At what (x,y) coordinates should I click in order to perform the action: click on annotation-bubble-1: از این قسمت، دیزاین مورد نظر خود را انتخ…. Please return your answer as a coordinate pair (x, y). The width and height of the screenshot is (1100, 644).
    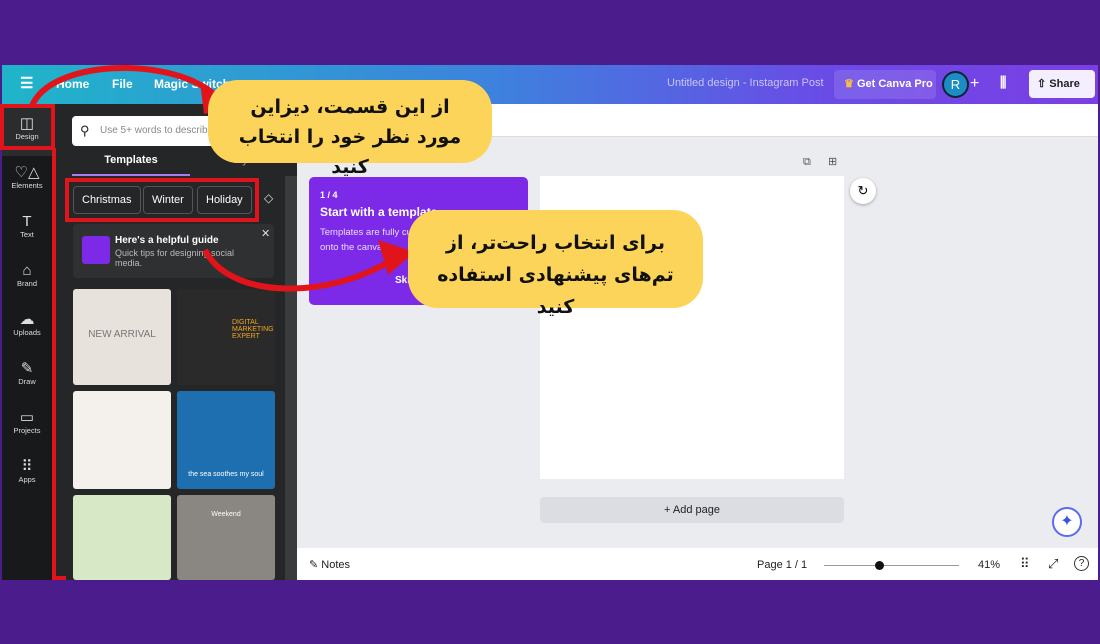
    Looking at the image, I should click on (350, 129).